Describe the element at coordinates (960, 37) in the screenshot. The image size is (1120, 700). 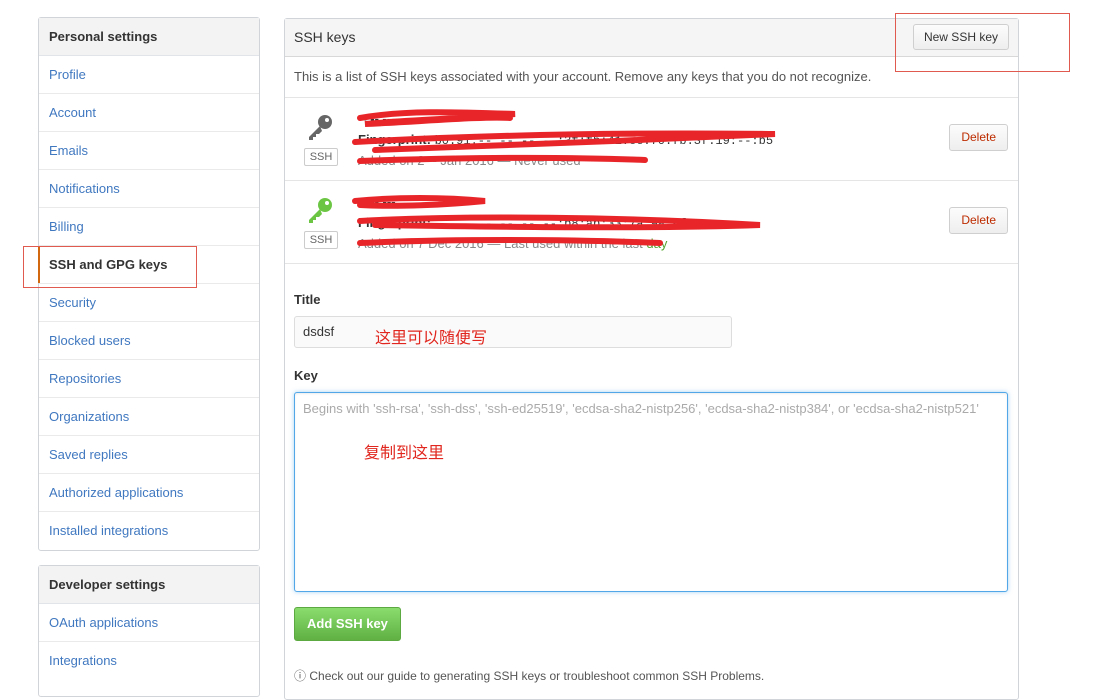
I see `new-ssh-key-button: New SSH key` at that location.